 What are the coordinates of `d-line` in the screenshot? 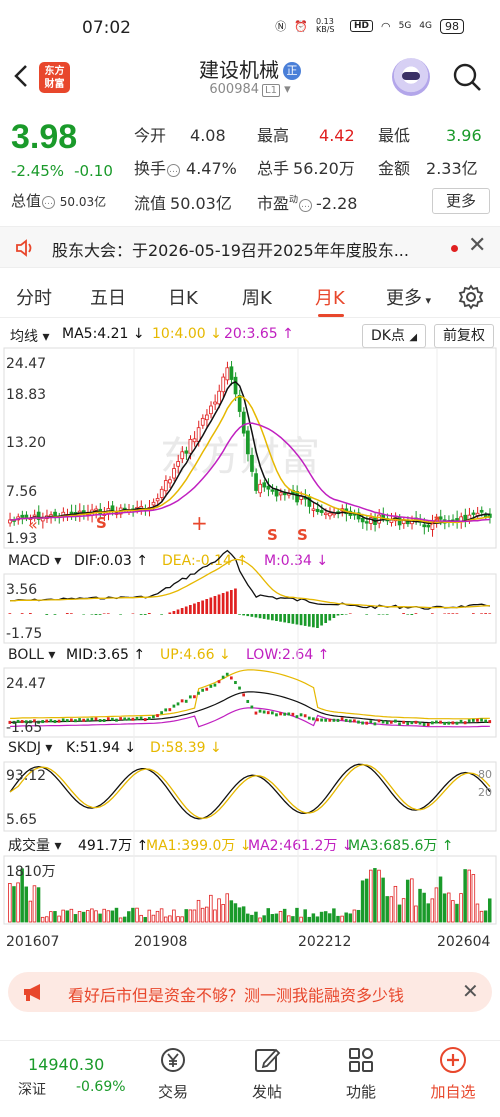 It's located at (250, 792).